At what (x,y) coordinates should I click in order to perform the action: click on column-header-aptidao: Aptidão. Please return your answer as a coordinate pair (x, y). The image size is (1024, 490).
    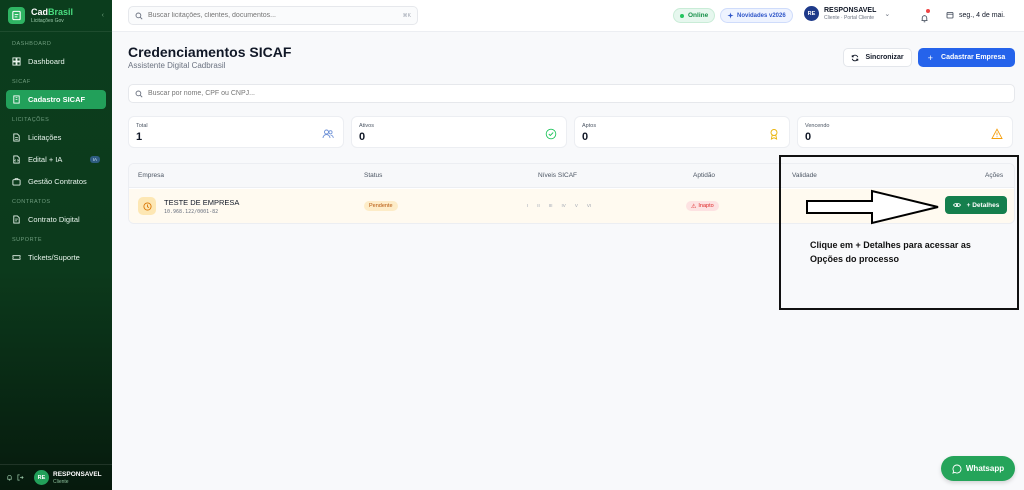
    Looking at the image, I should click on (704, 175).